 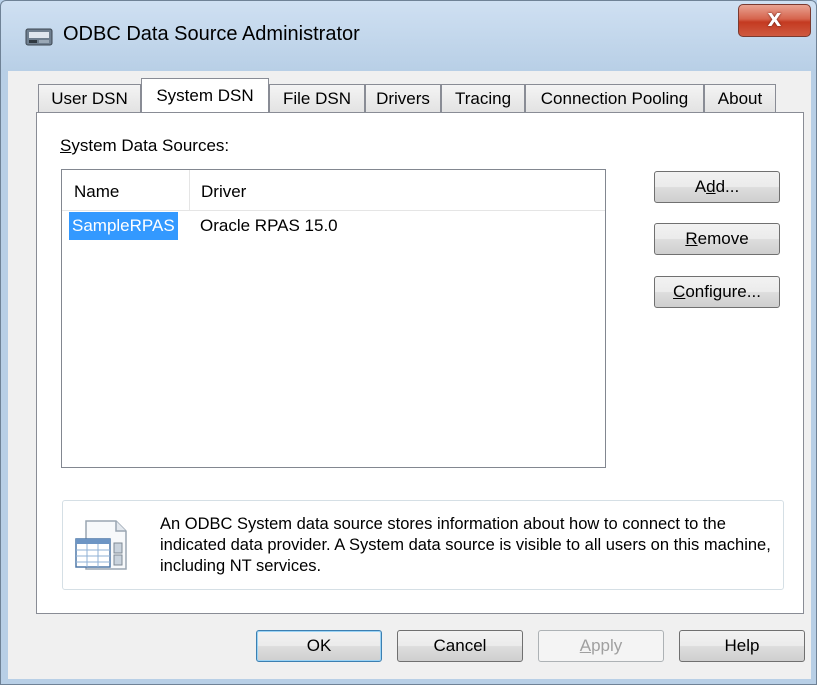 What do you see at coordinates (101, 545) in the screenshot?
I see `data-source-info-icon` at bounding box center [101, 545].